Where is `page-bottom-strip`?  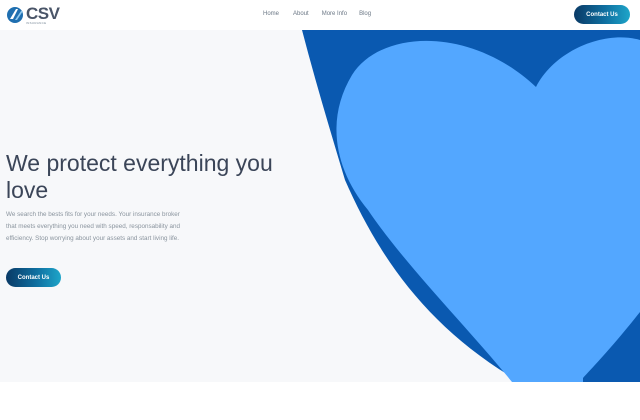 page-bottom-strip is located at coordinates (320, 401).